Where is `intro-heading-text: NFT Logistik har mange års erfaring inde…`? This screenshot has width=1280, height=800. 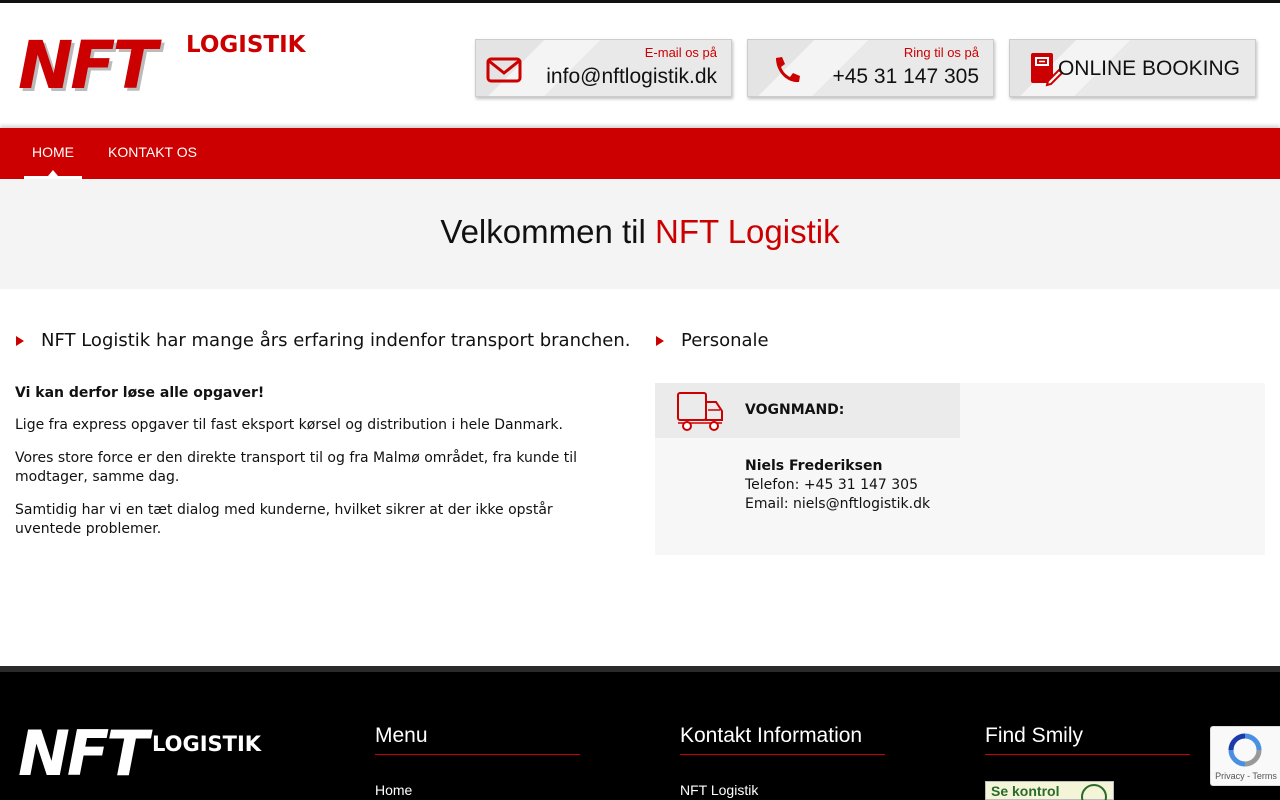
intro-heading-text: NFT Logistik har mange års erfaring inde… is located at coordinates (336, 340).